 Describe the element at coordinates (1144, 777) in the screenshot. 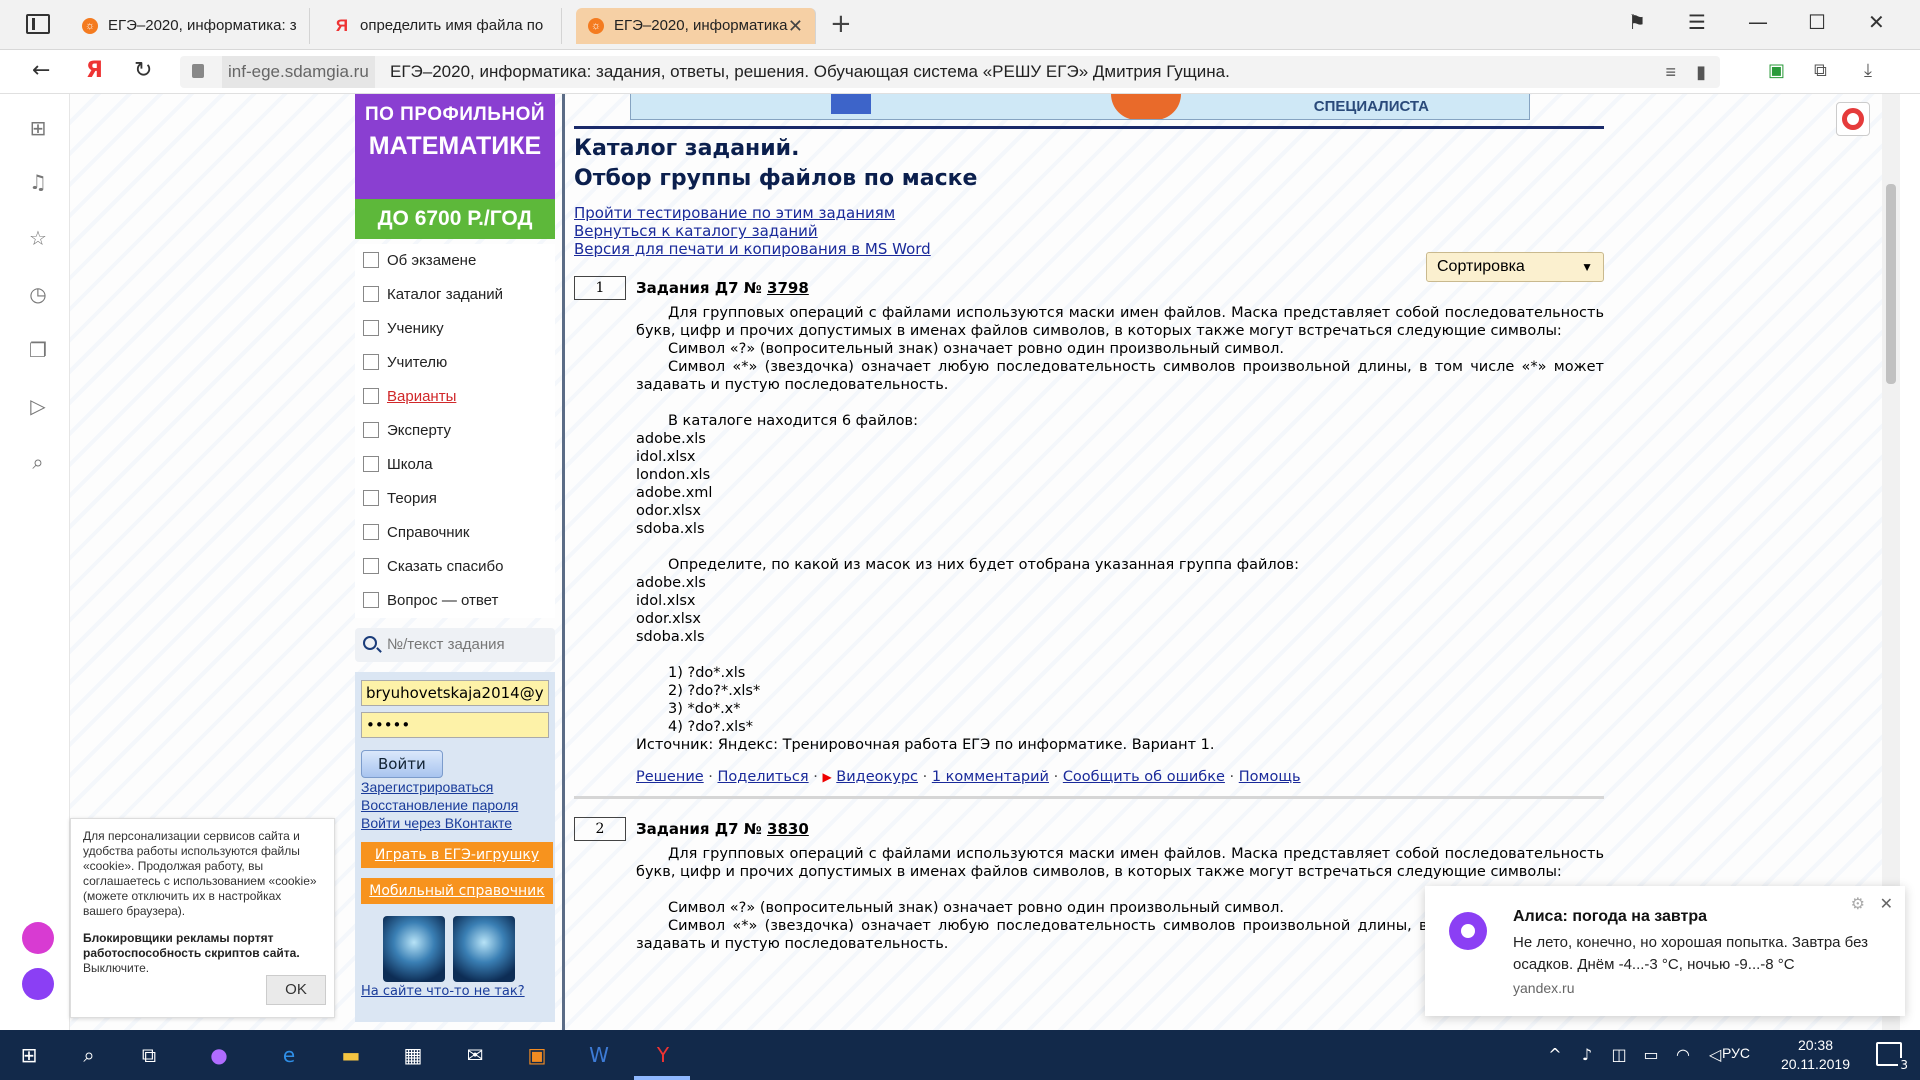

I see `report-error-link: Сообщить об ошибке` at that location.